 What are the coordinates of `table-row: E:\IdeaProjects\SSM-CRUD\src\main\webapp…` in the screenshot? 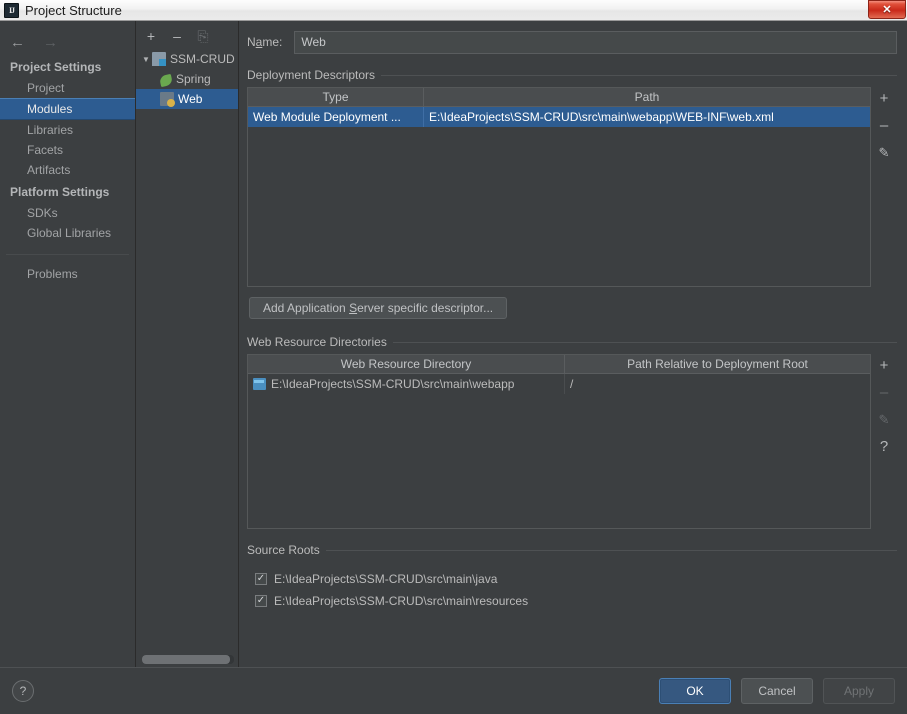 It's located at (559, 384).